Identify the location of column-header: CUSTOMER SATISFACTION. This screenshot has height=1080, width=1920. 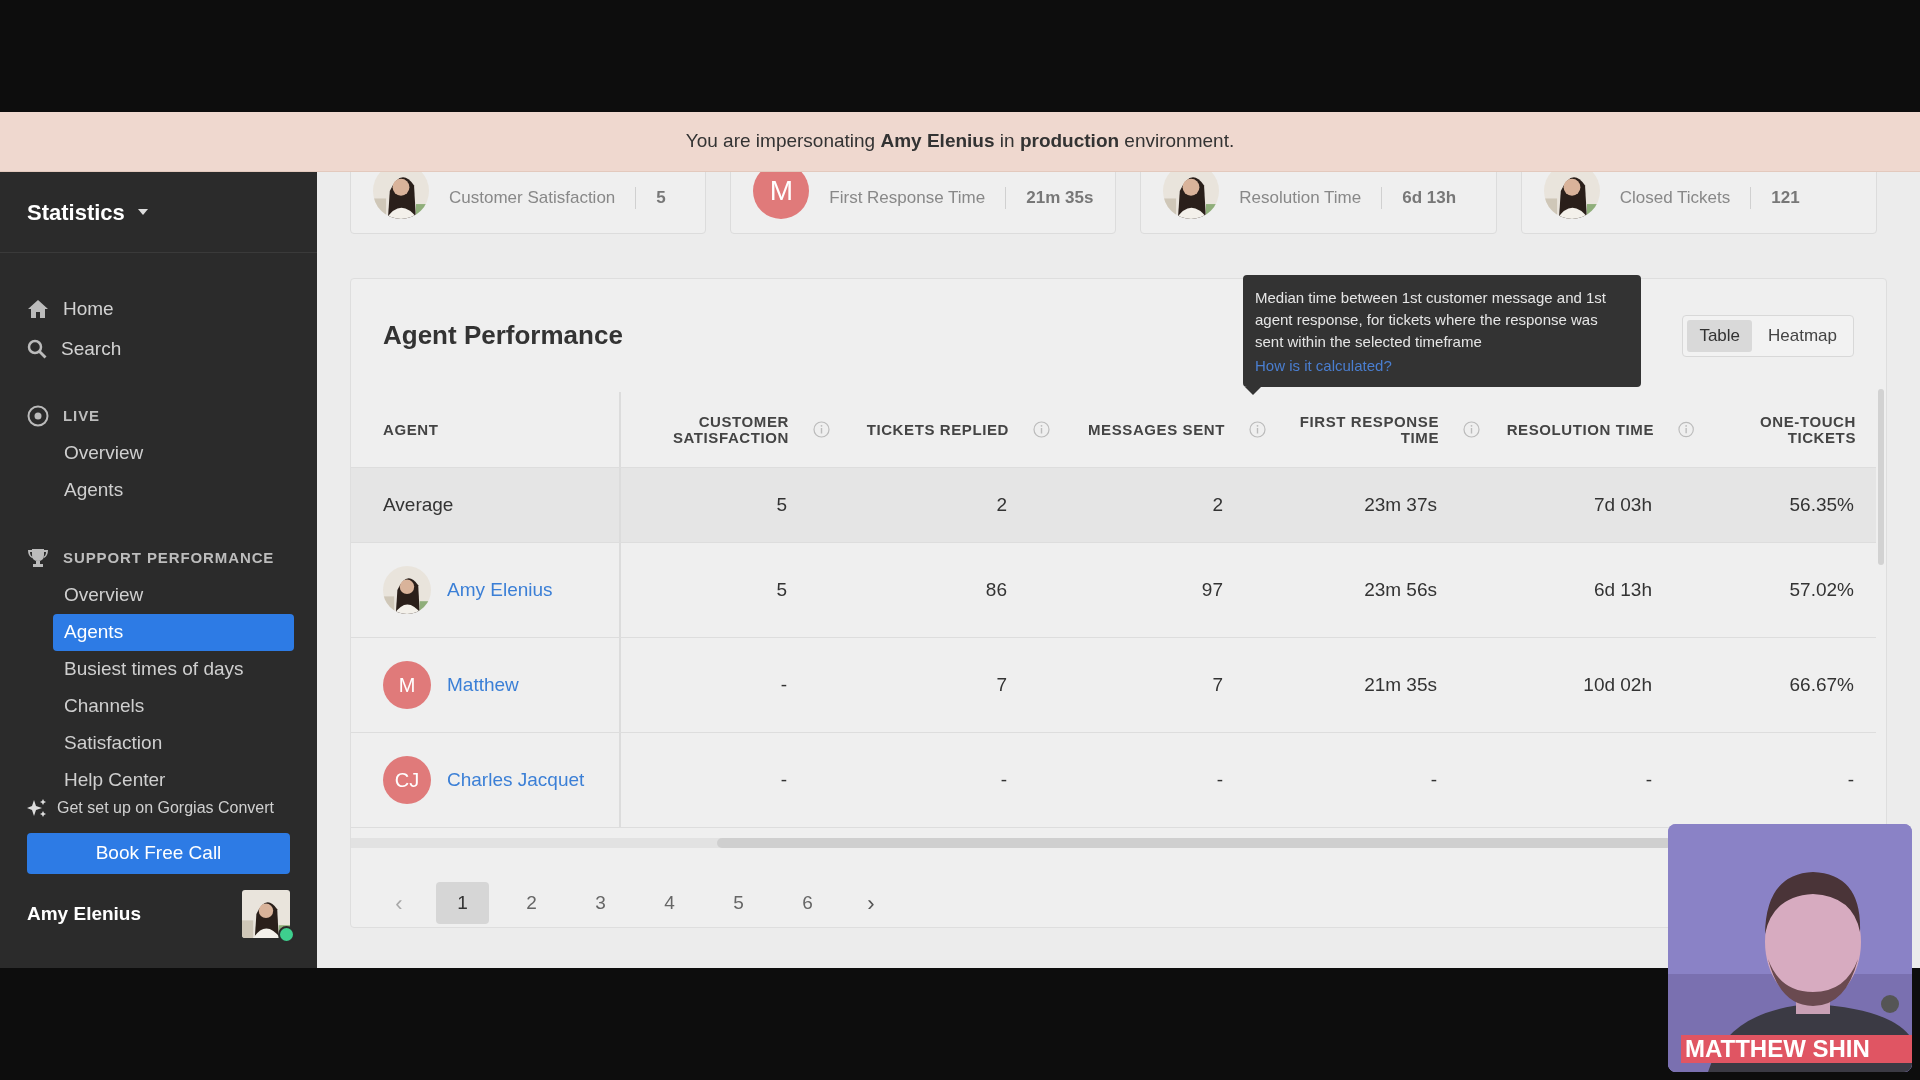
(711, 429).